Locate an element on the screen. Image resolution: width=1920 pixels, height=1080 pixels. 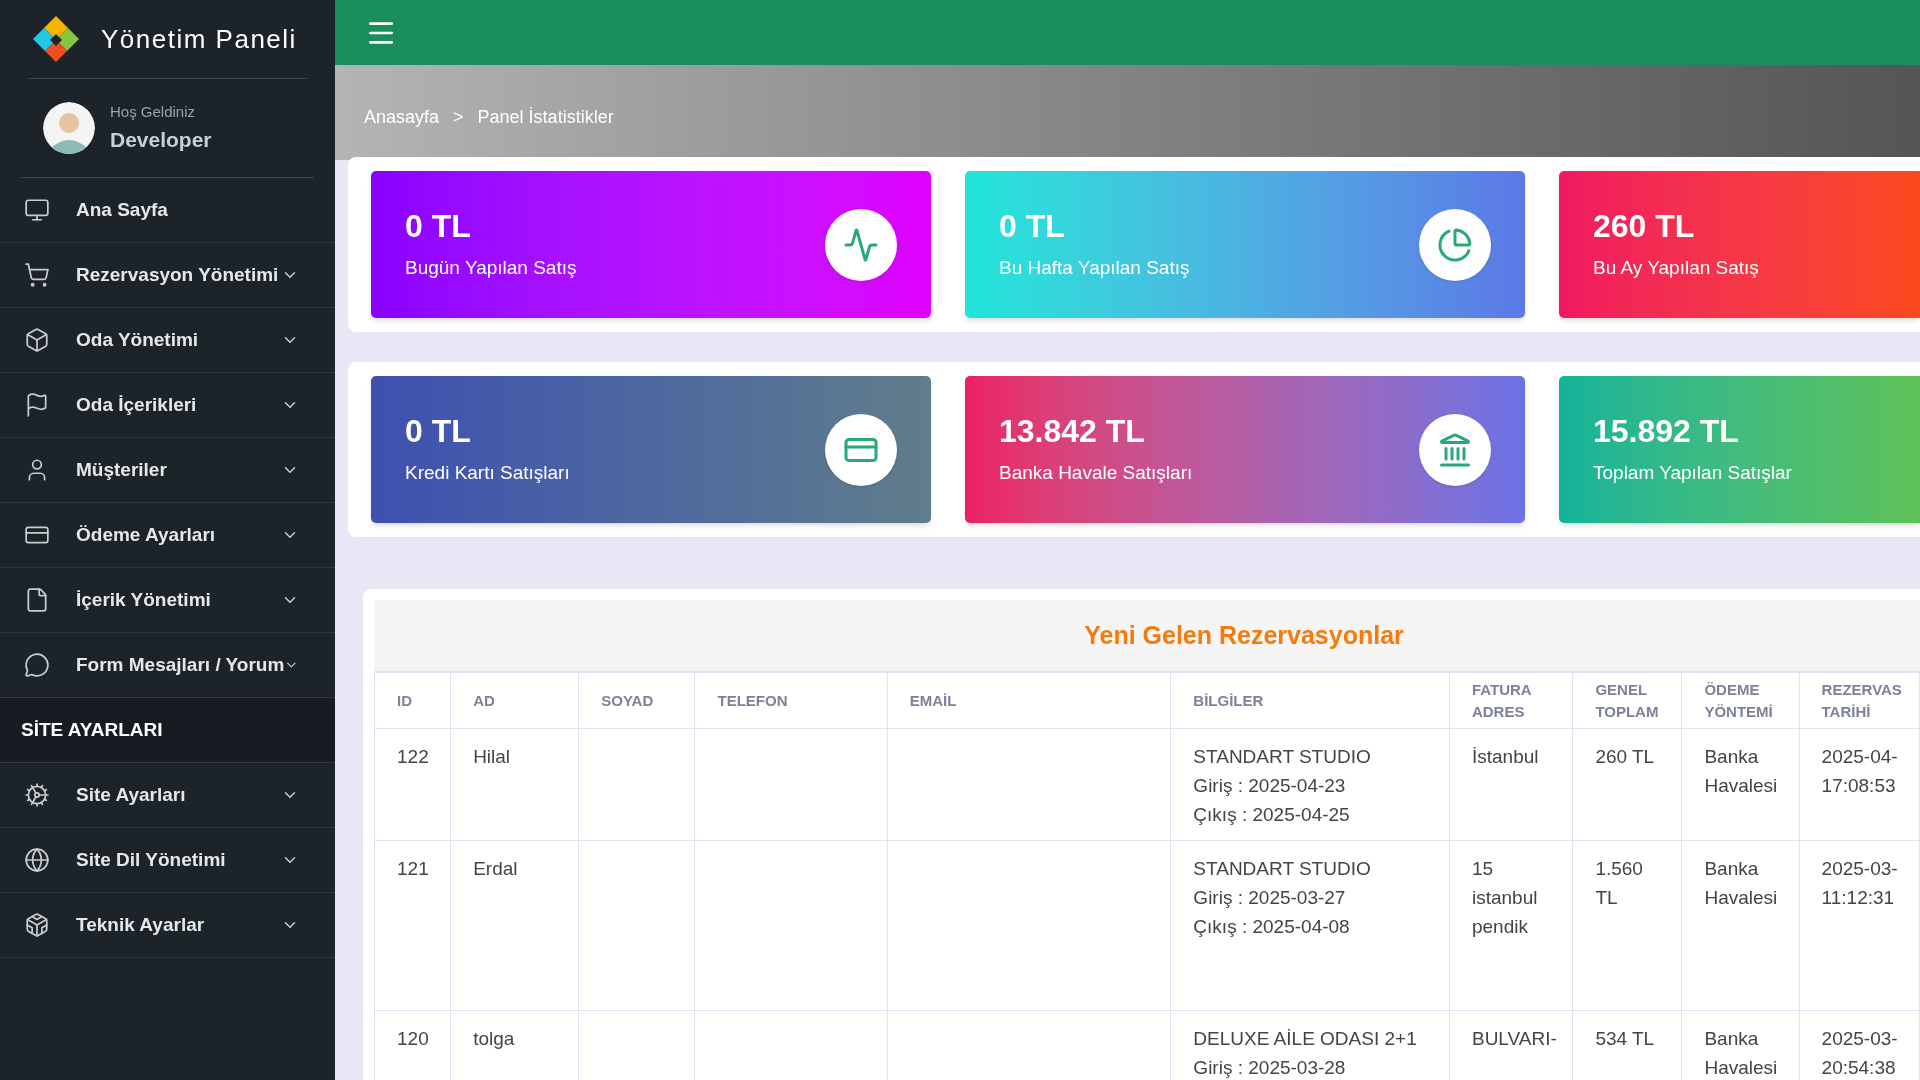
cart-icon is located at coordinates (37, 275).